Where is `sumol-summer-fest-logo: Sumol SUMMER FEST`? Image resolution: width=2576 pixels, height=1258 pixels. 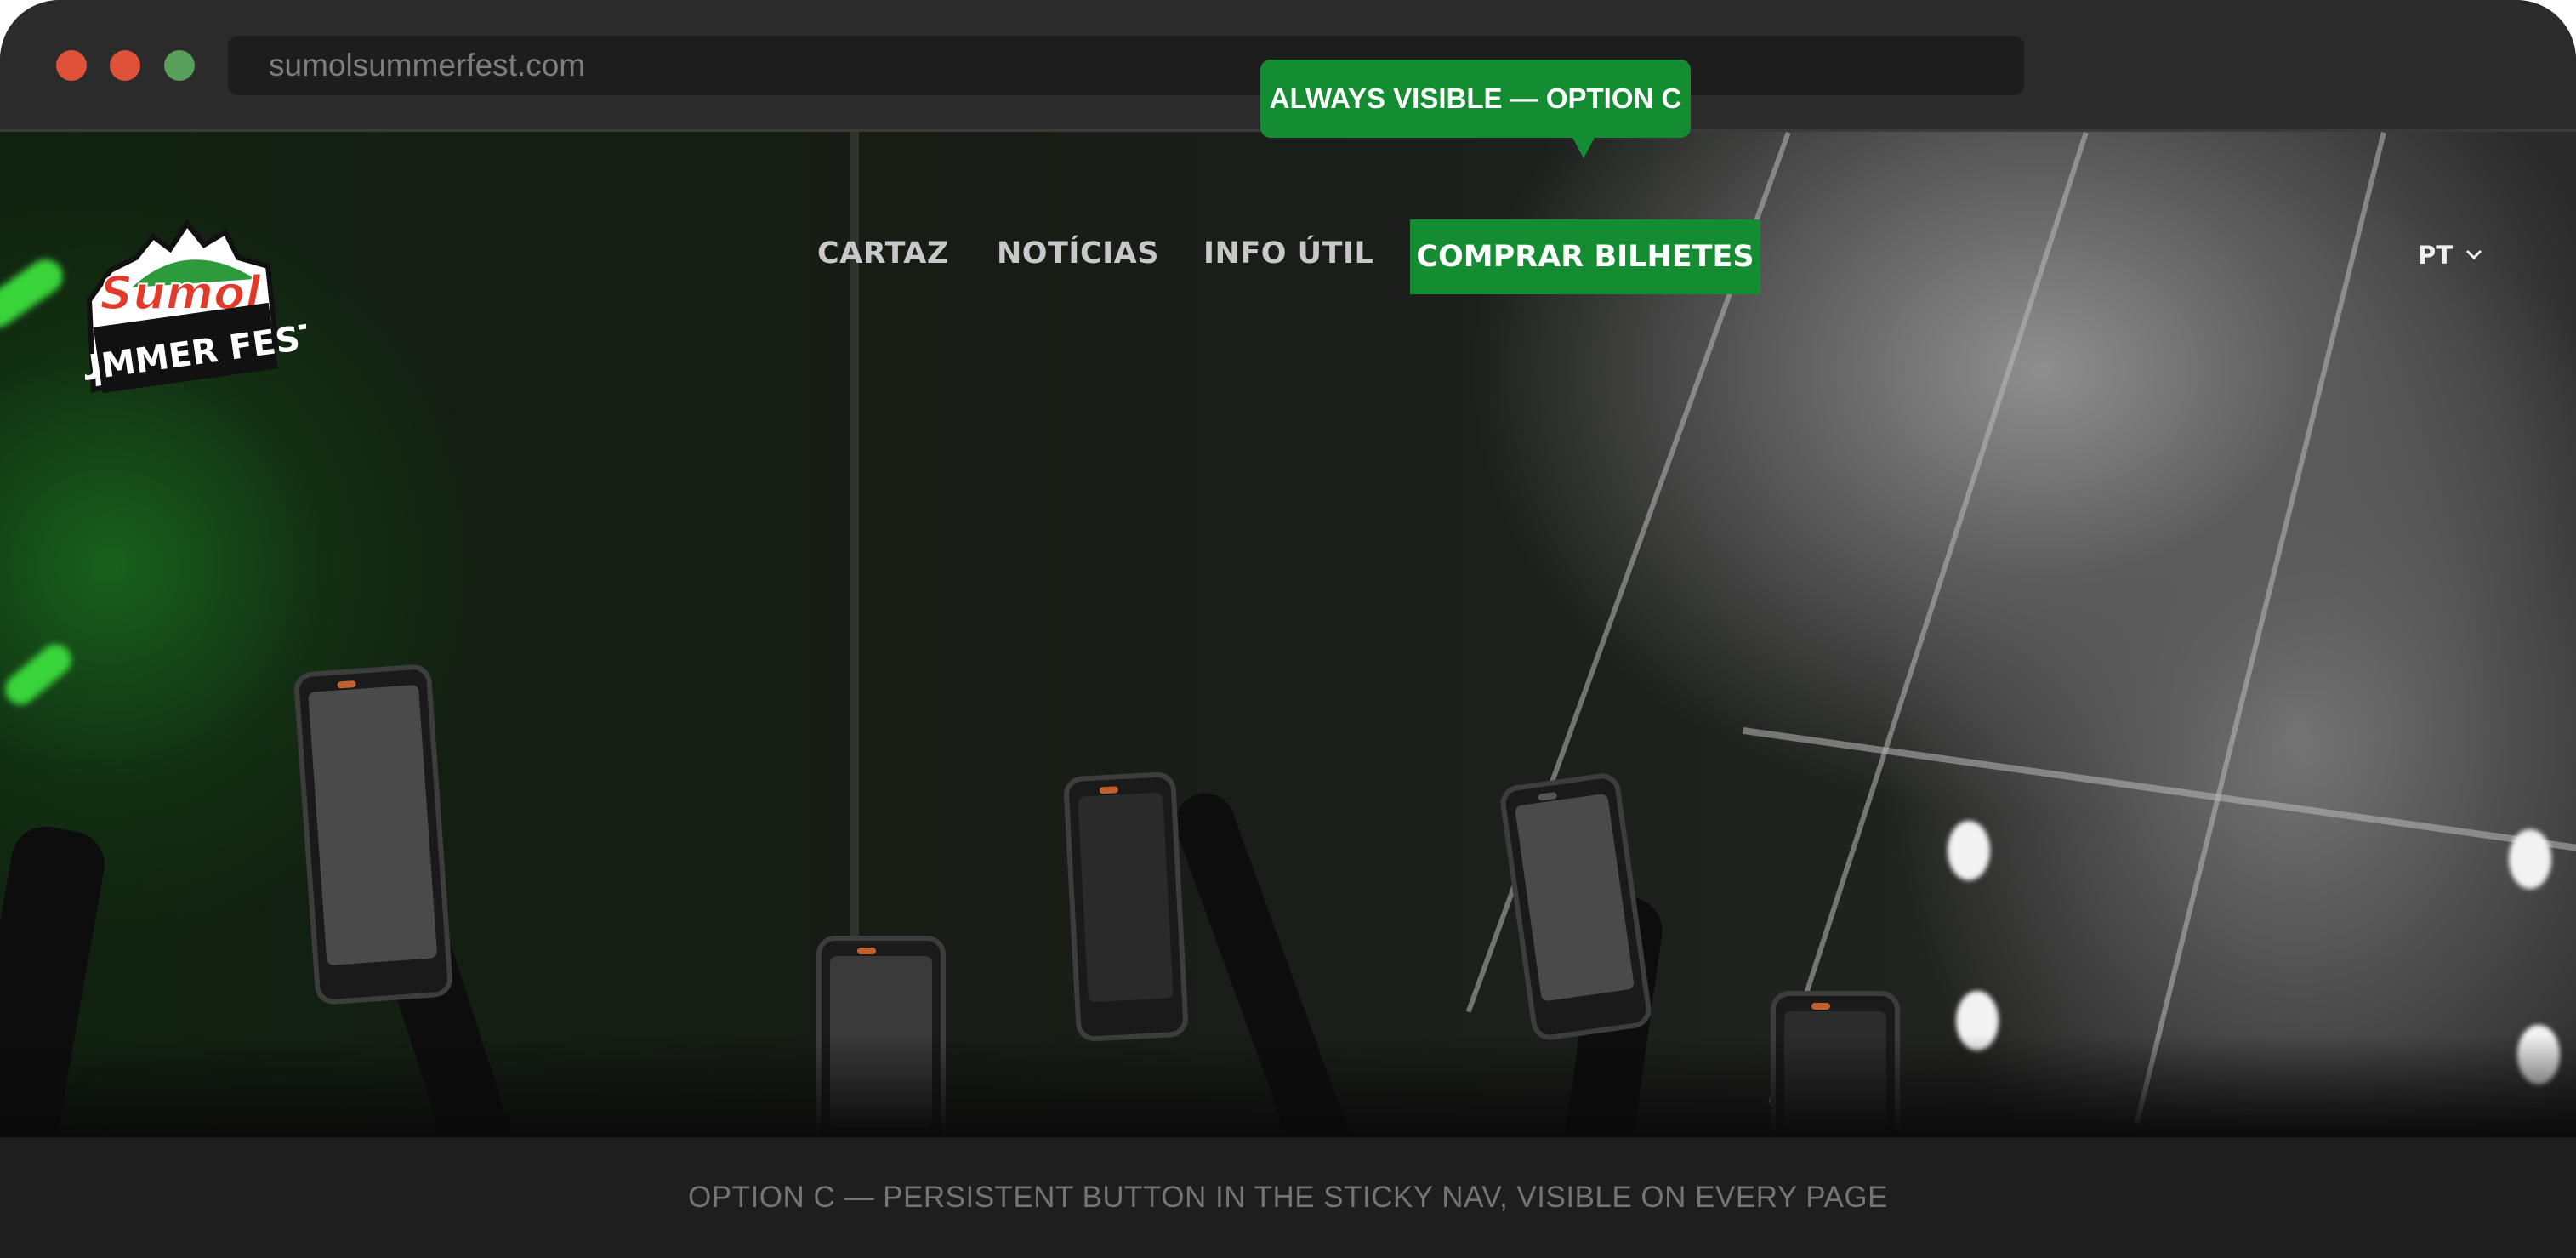 sumol-summer-fest-logo: Sumol SUMMER FEST is located at coordinates (195, 308).